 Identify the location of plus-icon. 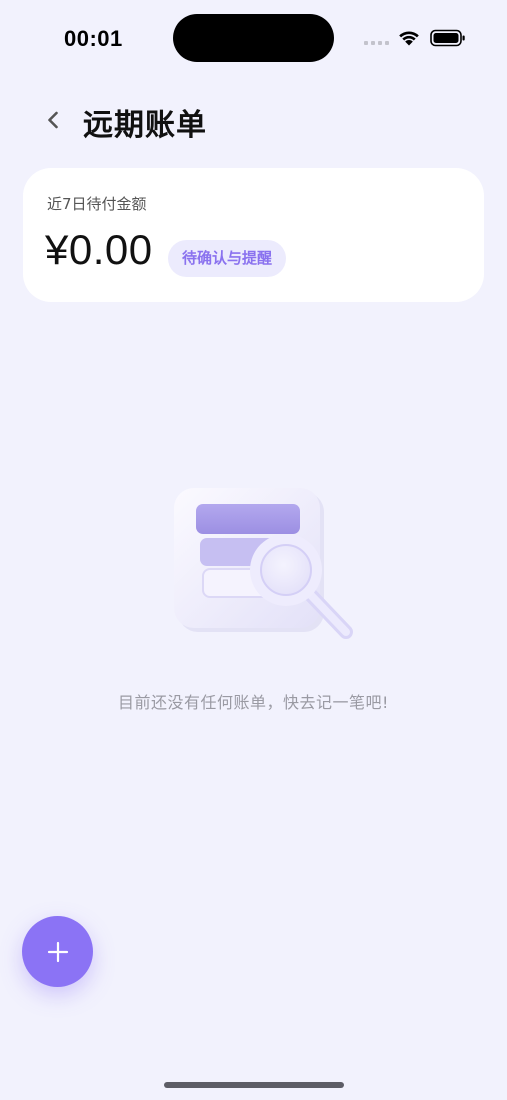
(57, 951).